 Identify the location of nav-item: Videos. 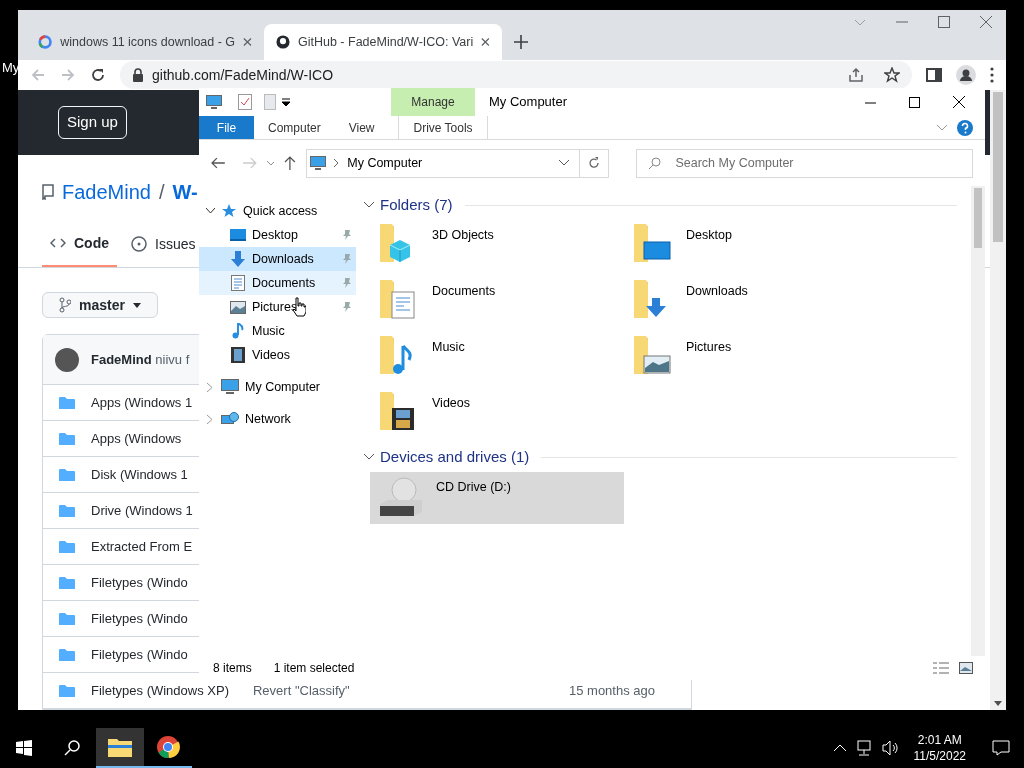
(277, 355).